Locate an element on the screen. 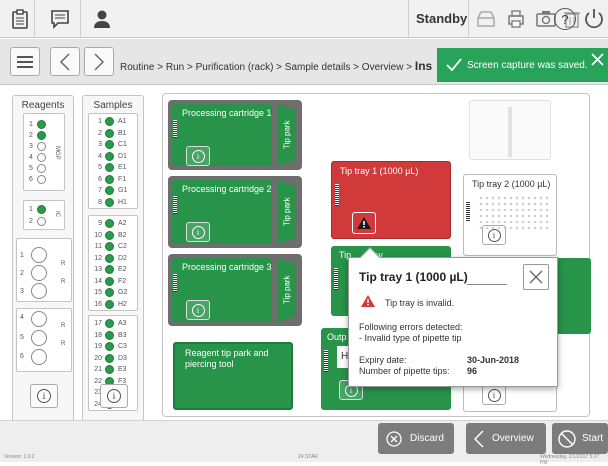 The height and width of the screenshot is (466, 608). tip-park-3: Tip park is located at coordinates (287, 290).